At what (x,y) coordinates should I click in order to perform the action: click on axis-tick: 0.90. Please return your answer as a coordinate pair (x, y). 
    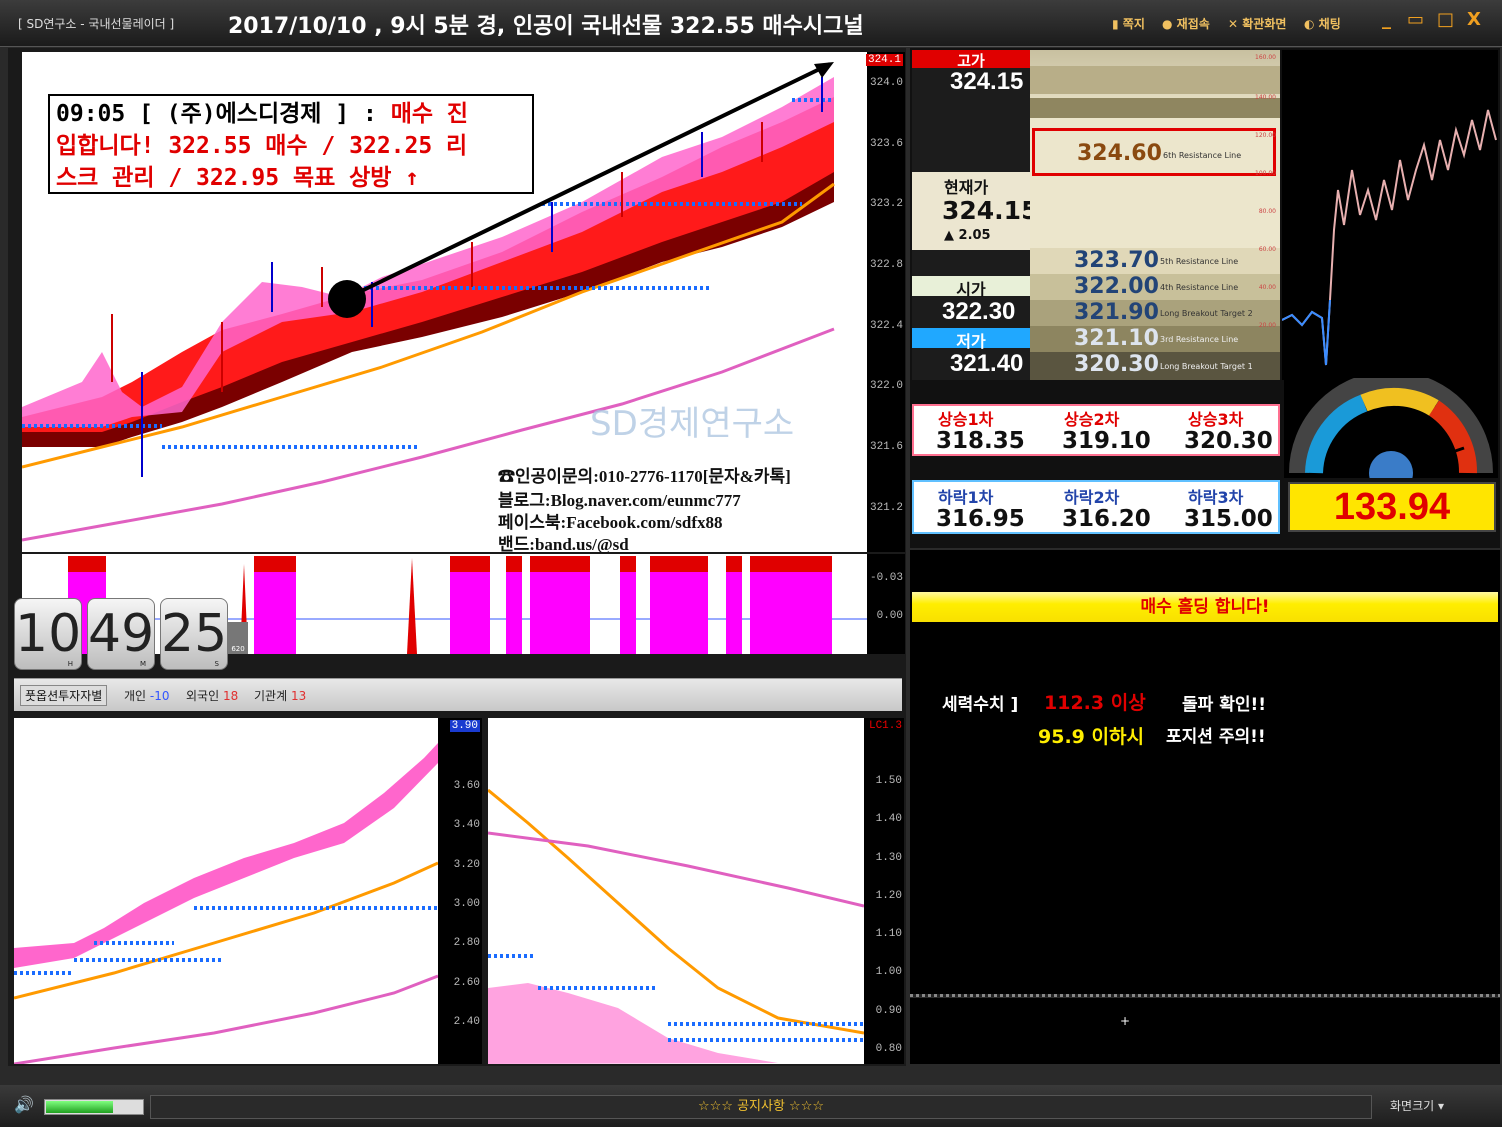
    Looking at the image, I should click on (888, 1011).